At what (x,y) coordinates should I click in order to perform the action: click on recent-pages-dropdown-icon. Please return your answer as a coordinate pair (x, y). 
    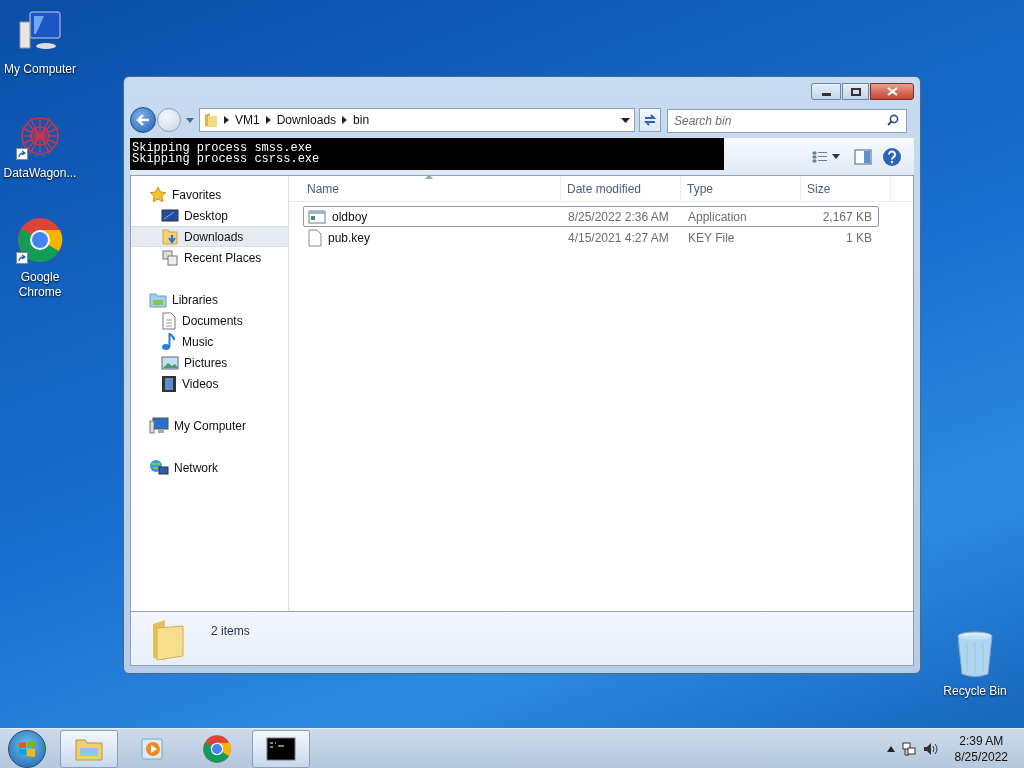
    Looking at the image, I should click on (190, 120).